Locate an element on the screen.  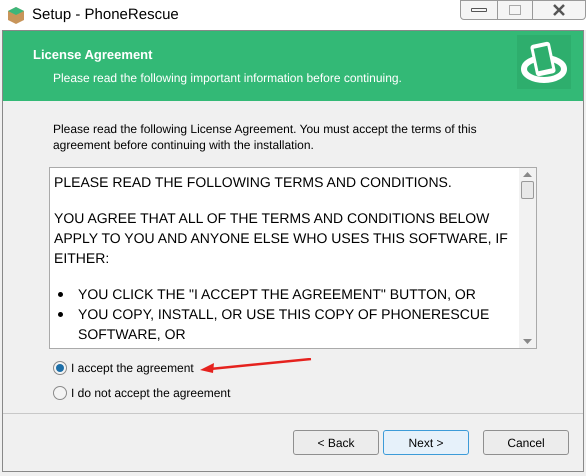
agreement-radio-option: I do not accept the agreement is located at coordinates (141, 393).